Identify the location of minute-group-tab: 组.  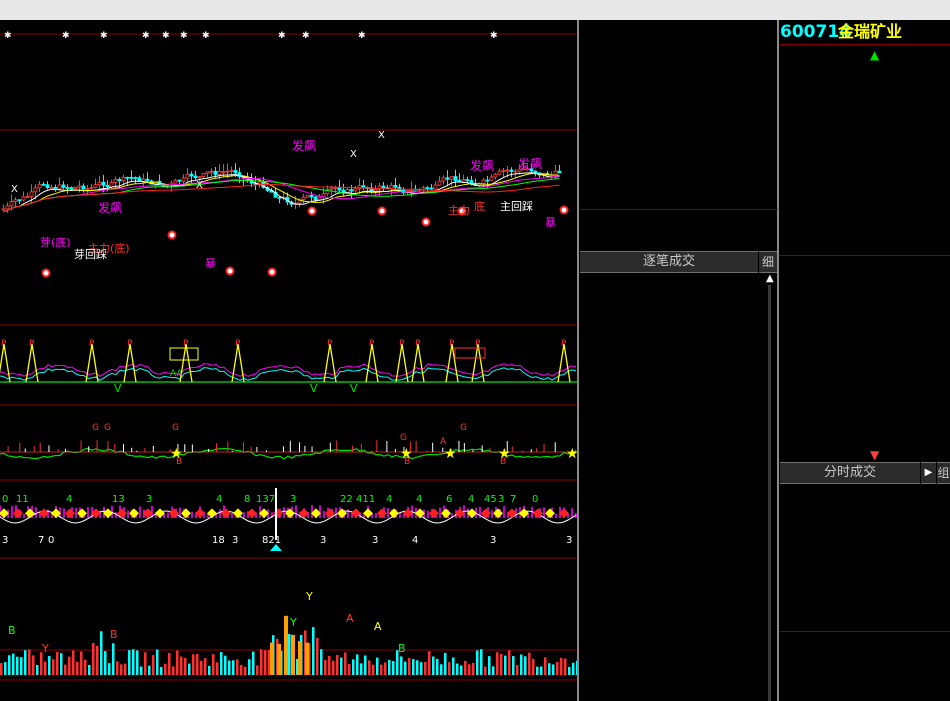
(943, 473).